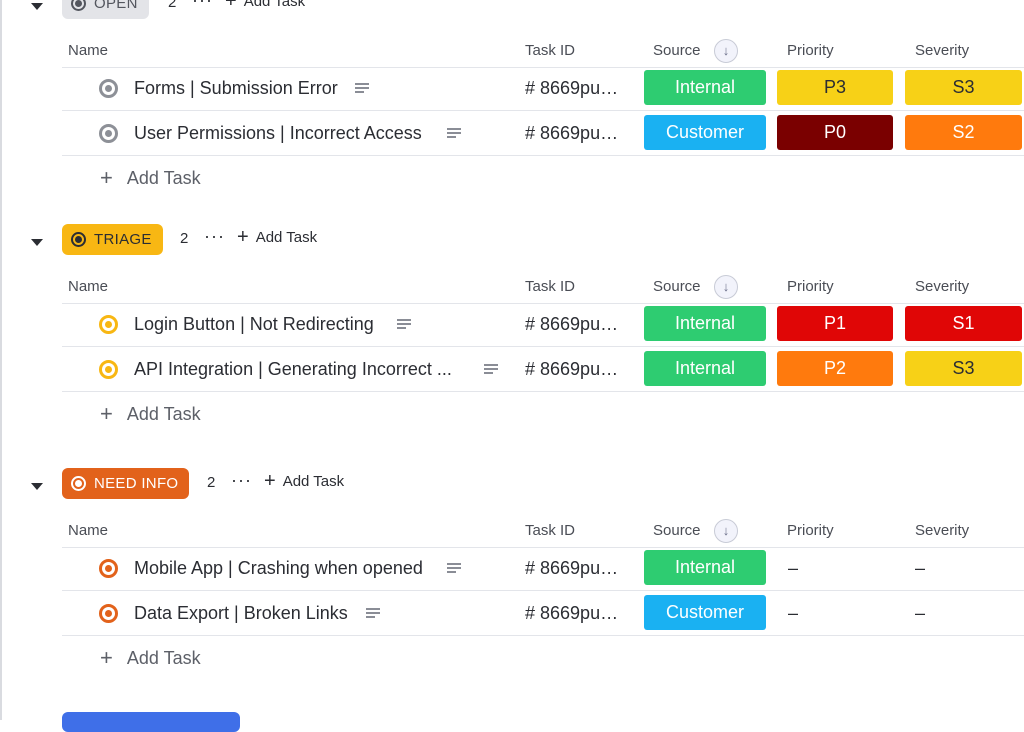 This screenshot has width=1024, height=732. What do you see at coordinates (278, 568) in the screenshot?
I see `task-name: Mobile App | Crashing when opened` at bounding box center [278, 568].